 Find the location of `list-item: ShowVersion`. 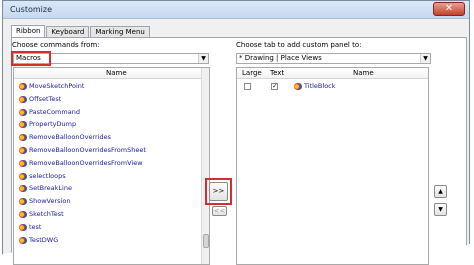

list-item: ShowVersion is located at coordinates (111, 201).